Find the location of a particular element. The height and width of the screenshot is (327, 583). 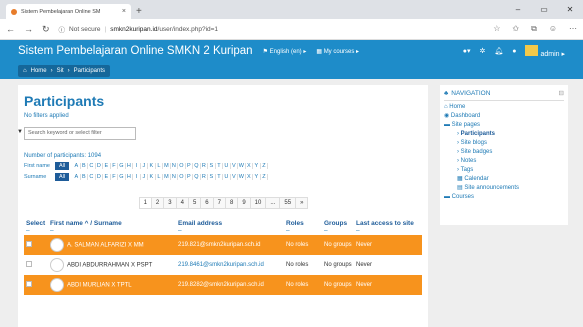

page-link-10: 10 is located at coordinates (258, 203).